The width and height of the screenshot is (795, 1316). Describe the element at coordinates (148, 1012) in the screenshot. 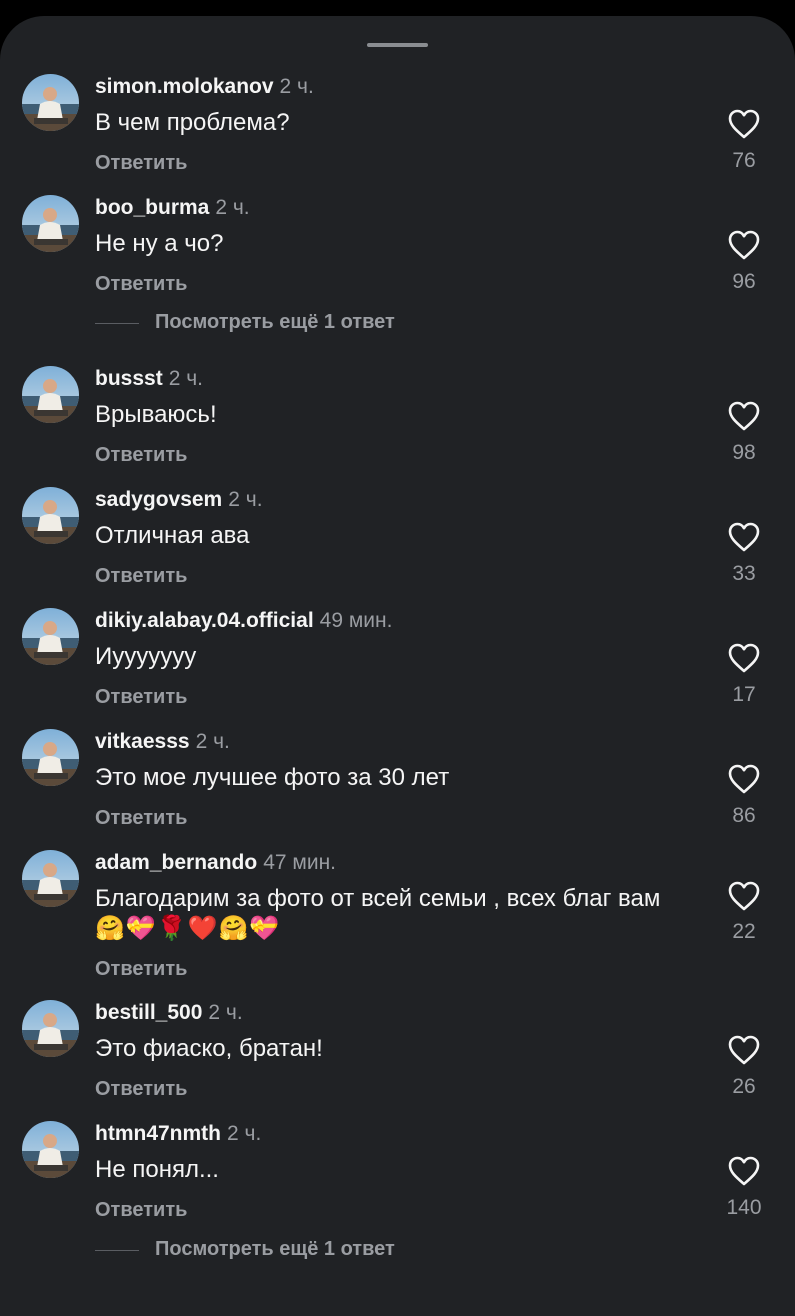

I see `comment-username: bestill_500` at that location.